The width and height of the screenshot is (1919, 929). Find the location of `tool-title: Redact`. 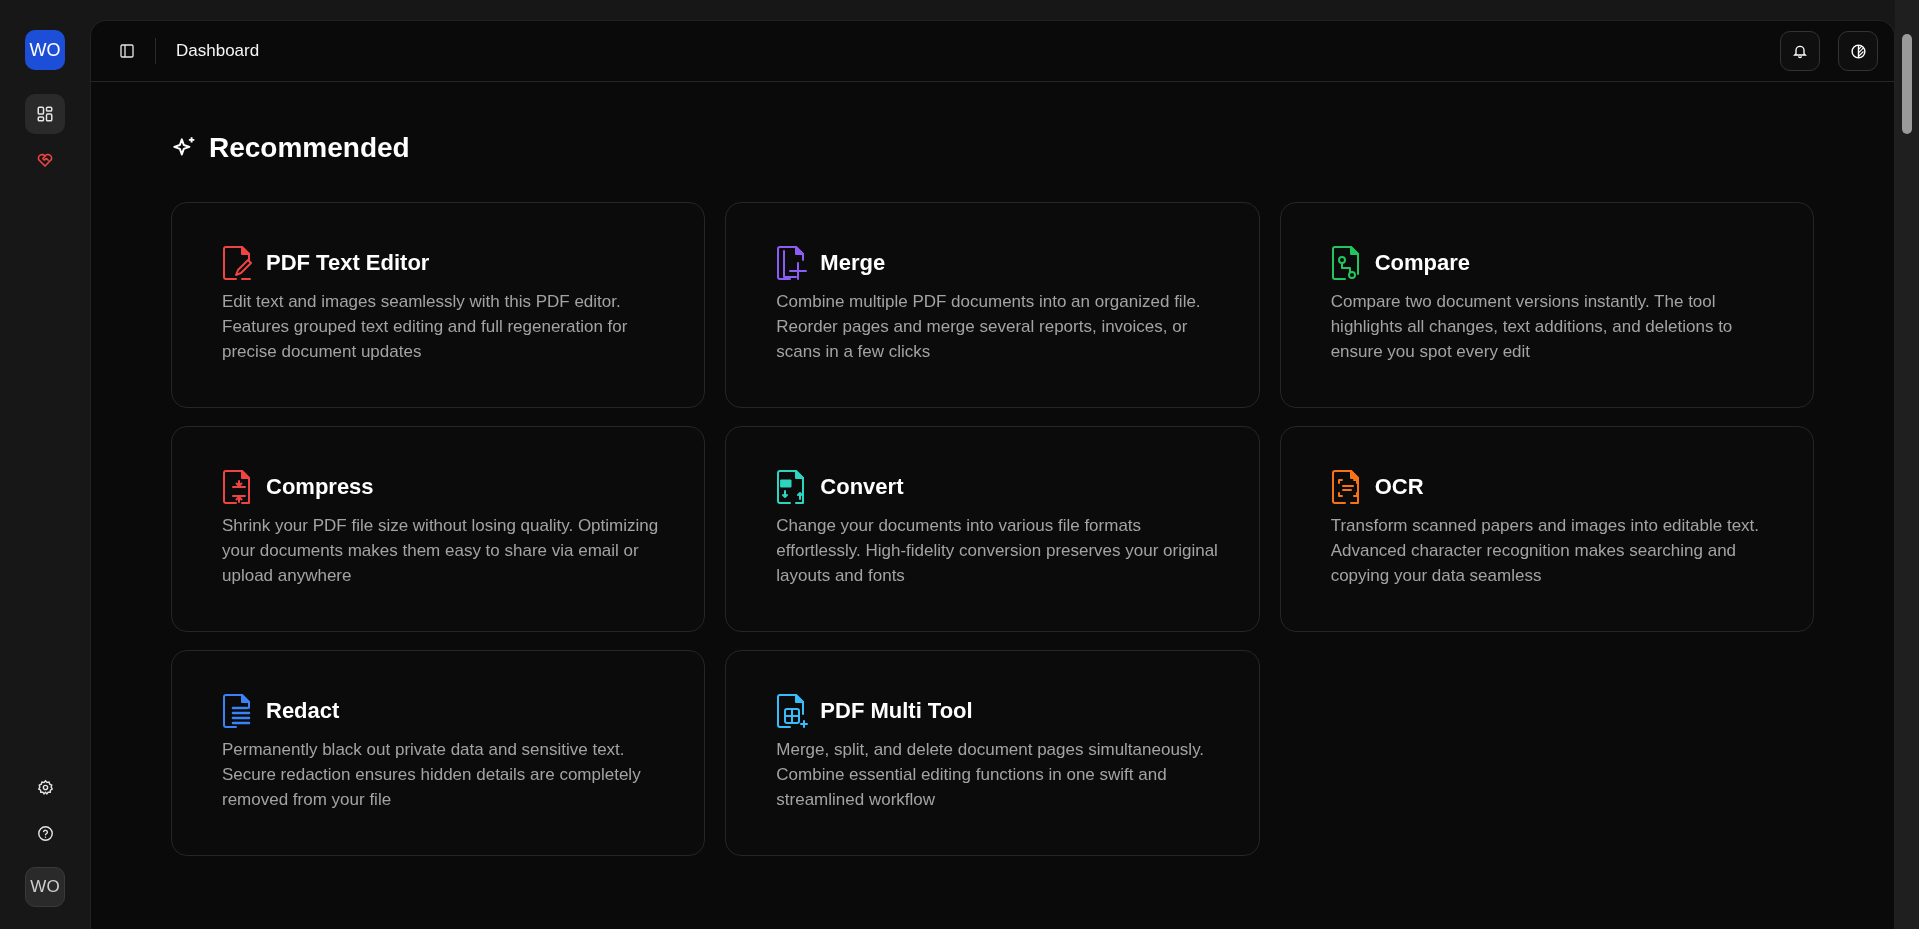

tool-title: Redact is located at coordinates (303, 711).